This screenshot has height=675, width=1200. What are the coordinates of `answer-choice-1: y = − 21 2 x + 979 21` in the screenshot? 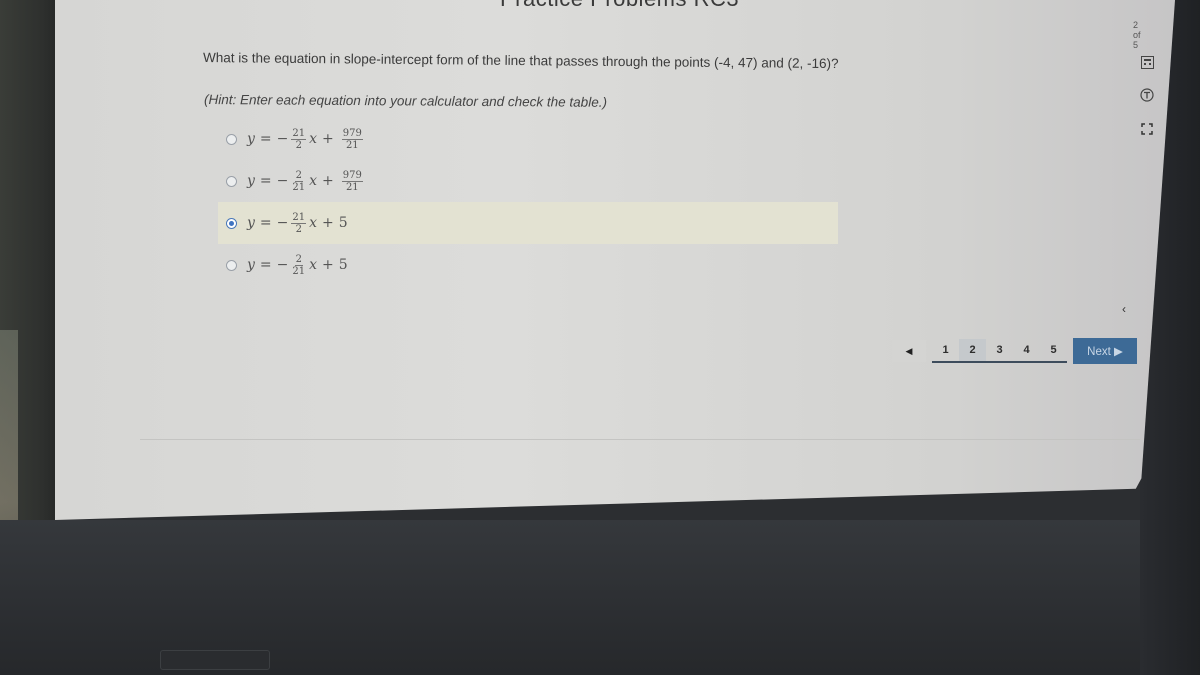 It's located at (528, 139).